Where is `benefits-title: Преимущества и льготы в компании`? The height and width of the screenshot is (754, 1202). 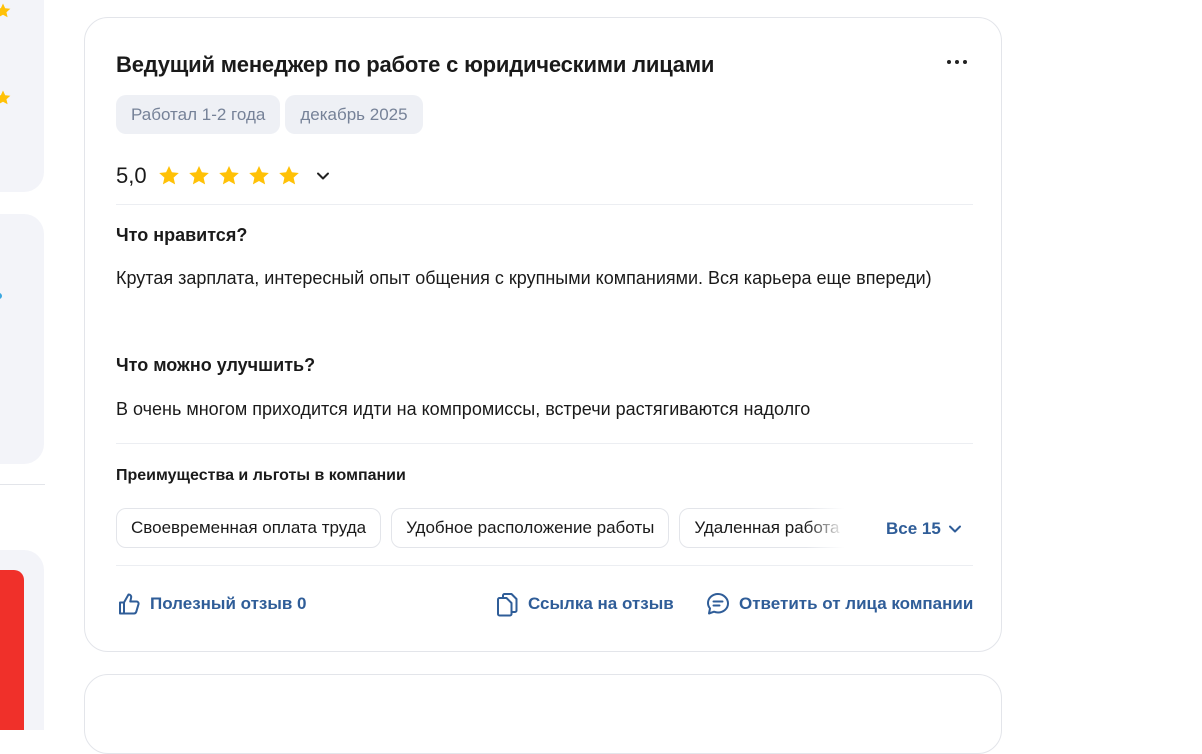 benefits-title: Преимущества и льготы в компании is located at coordinates (261, 475).